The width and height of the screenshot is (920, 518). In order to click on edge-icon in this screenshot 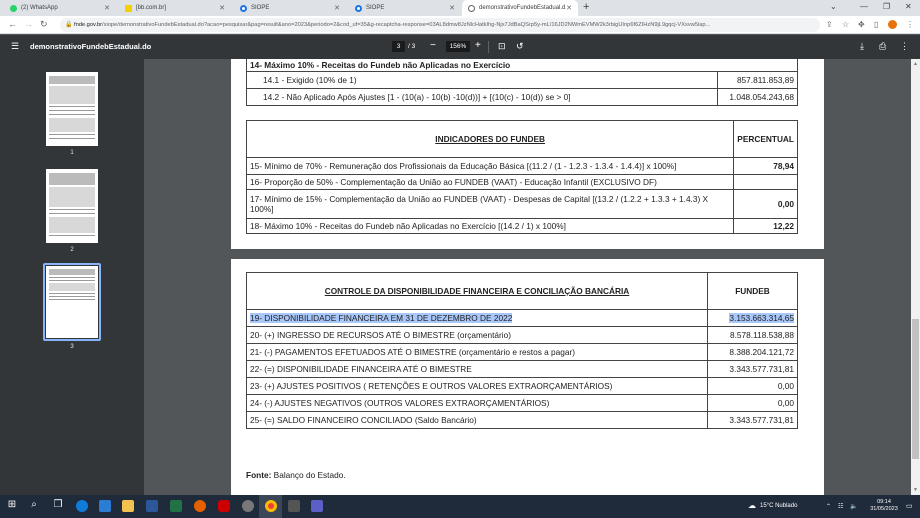, I will do `click(82, 506)`.